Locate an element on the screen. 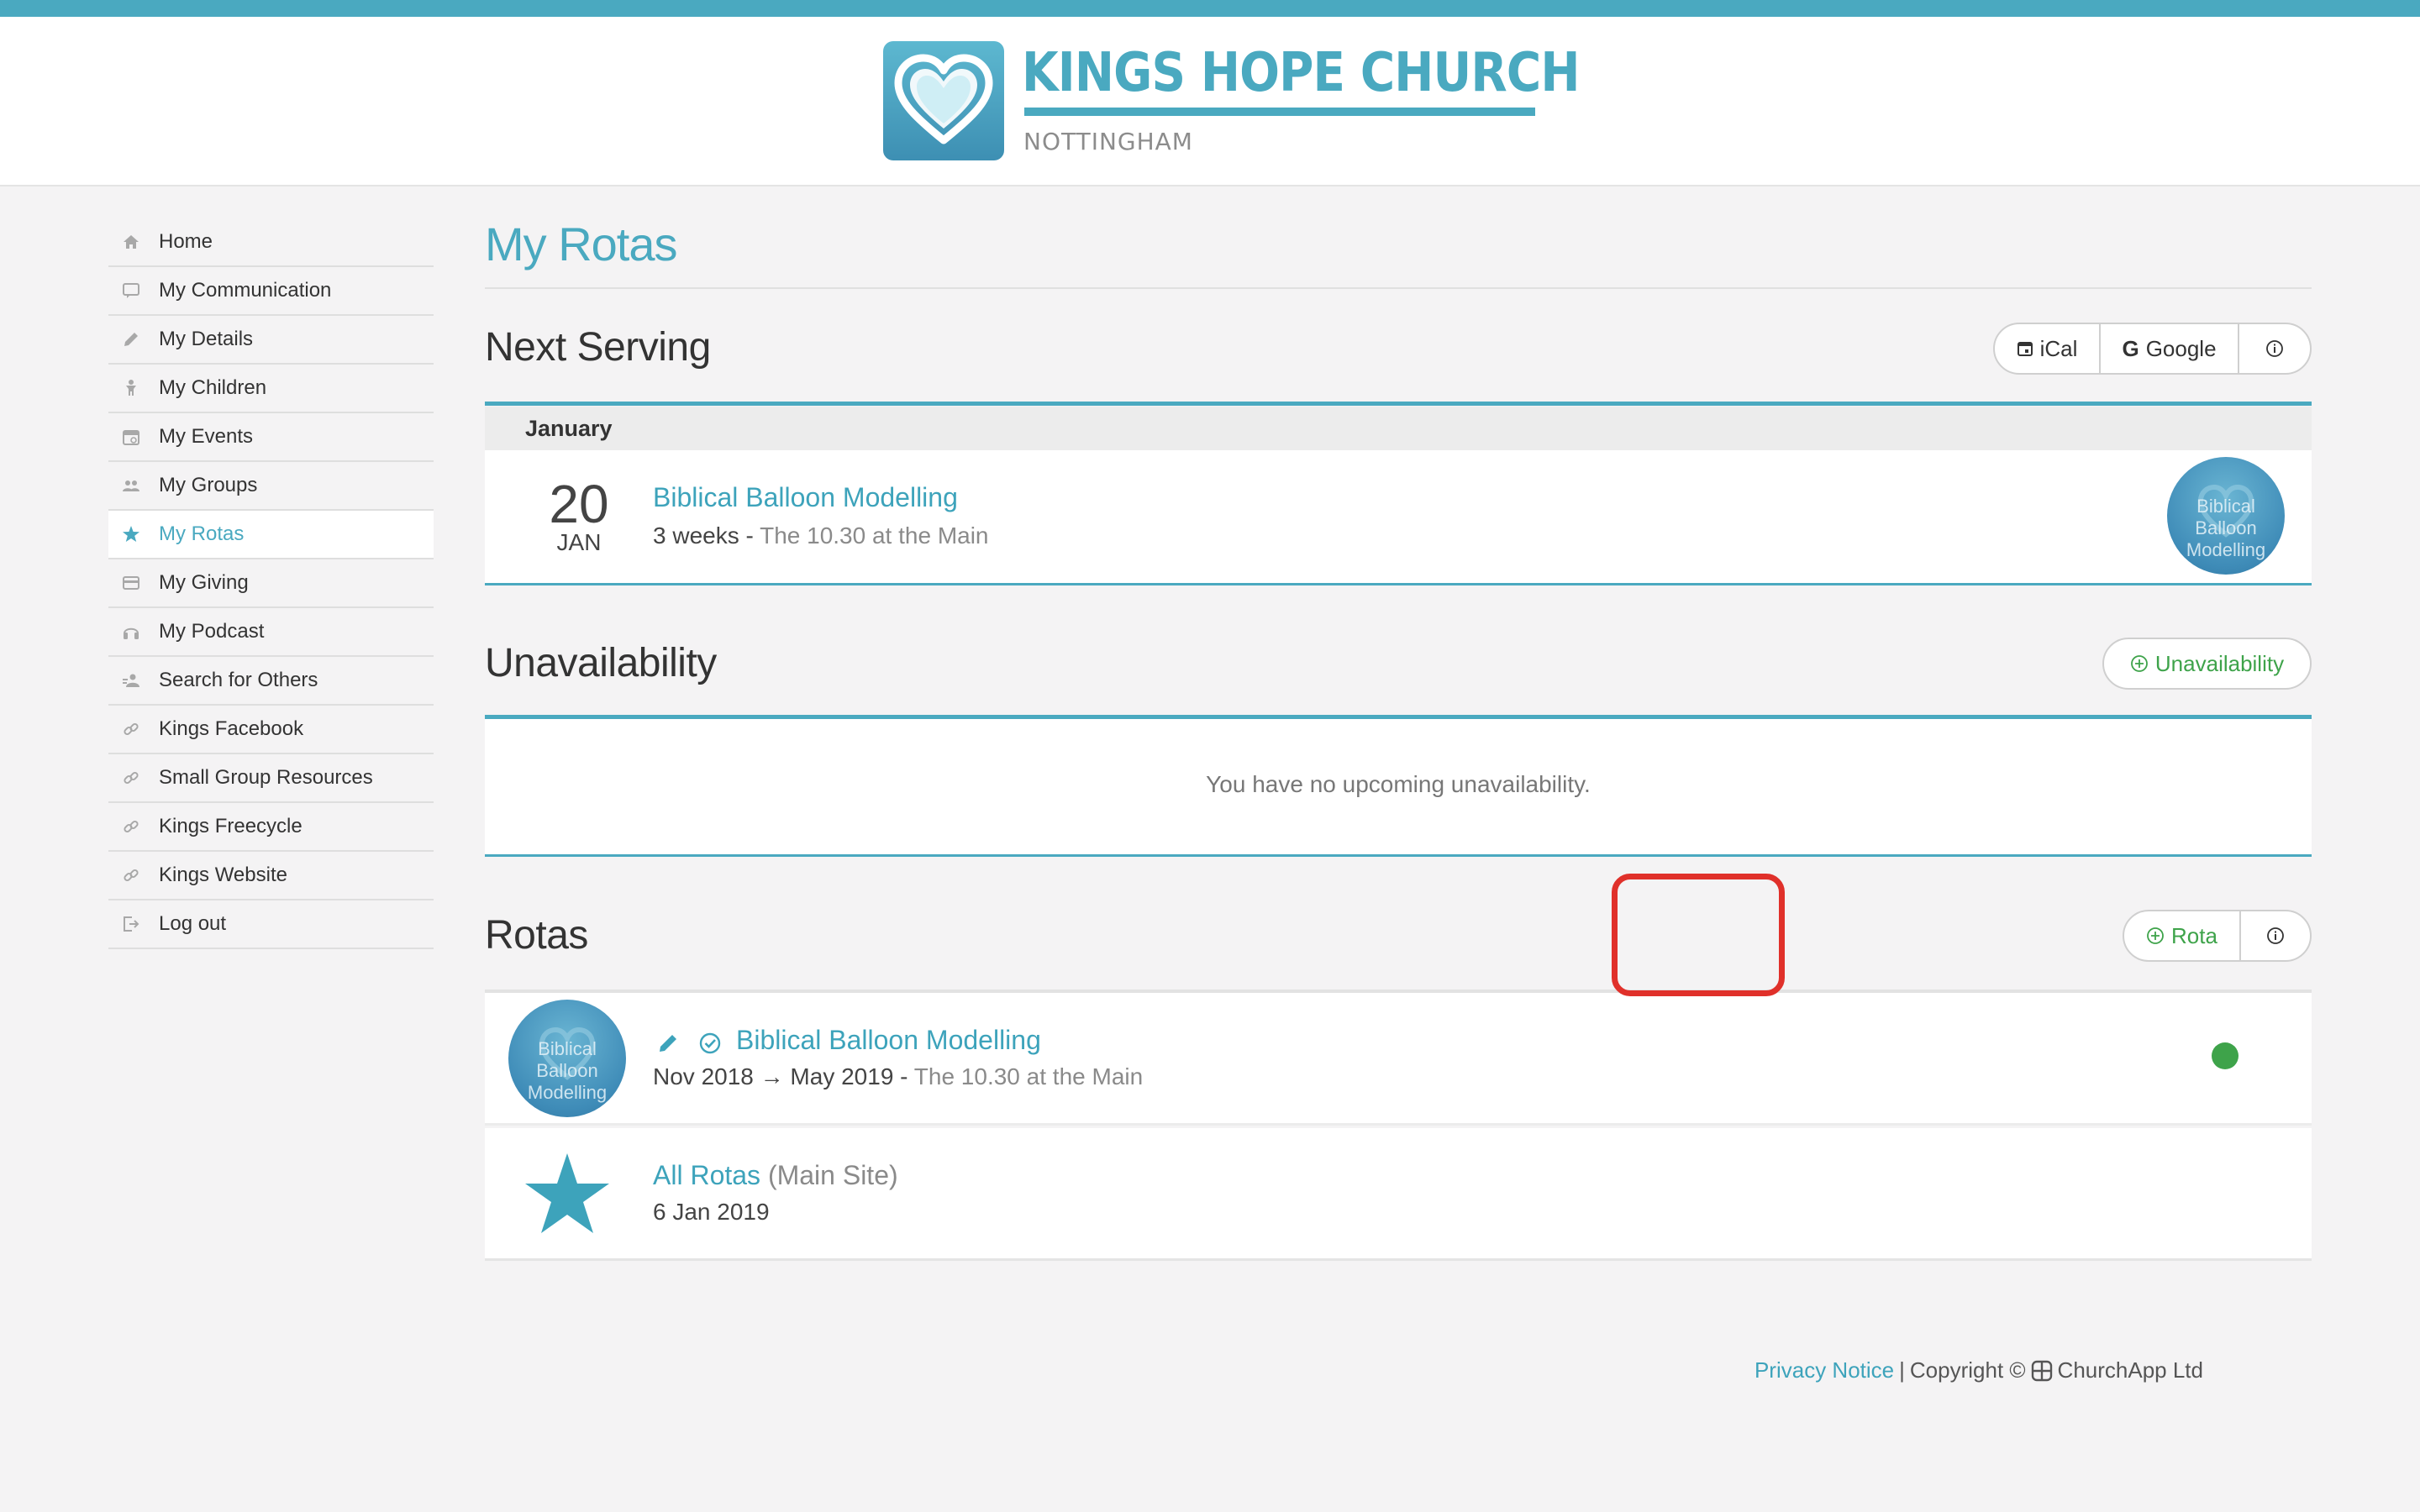 The image size is (2420, 1512). ical-button: iCal is located at coordinates (2048, 348).